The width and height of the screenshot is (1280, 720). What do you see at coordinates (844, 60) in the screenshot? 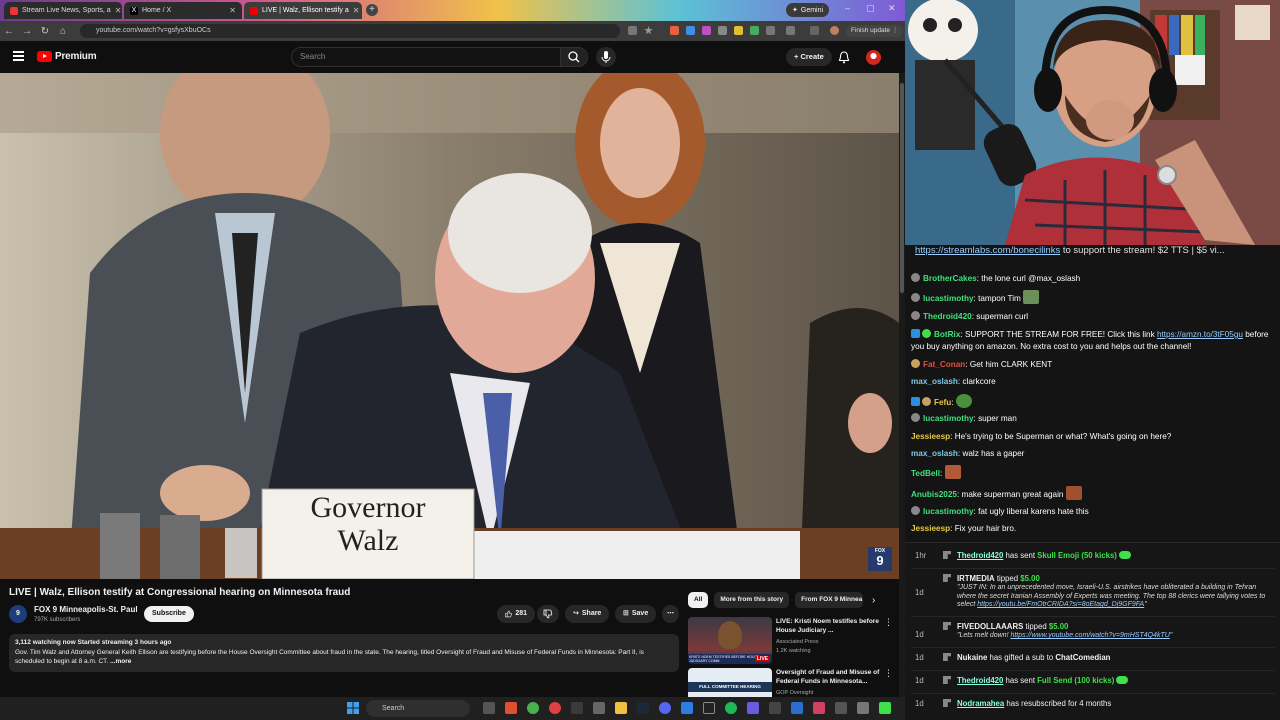
I see `notifications-button` at bounding box center [844, 60].